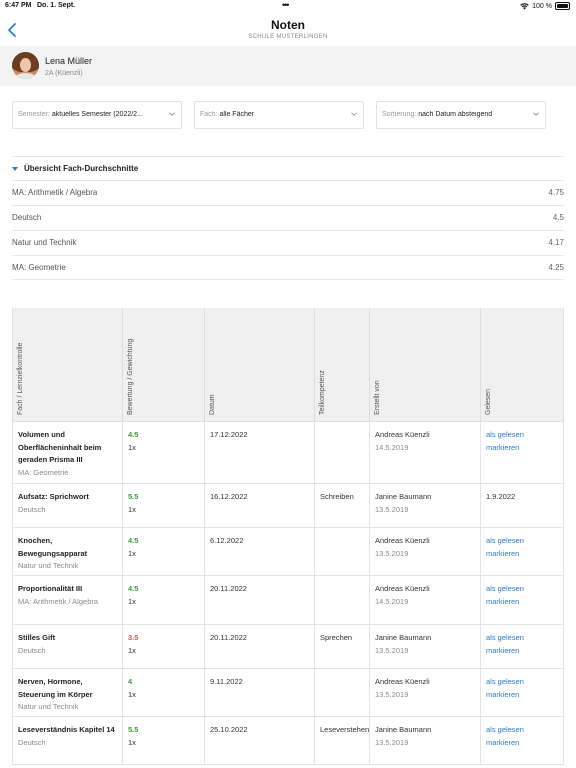  I want to click on cell-subject: Stilles Gift Deutsch, so click(67, 646).